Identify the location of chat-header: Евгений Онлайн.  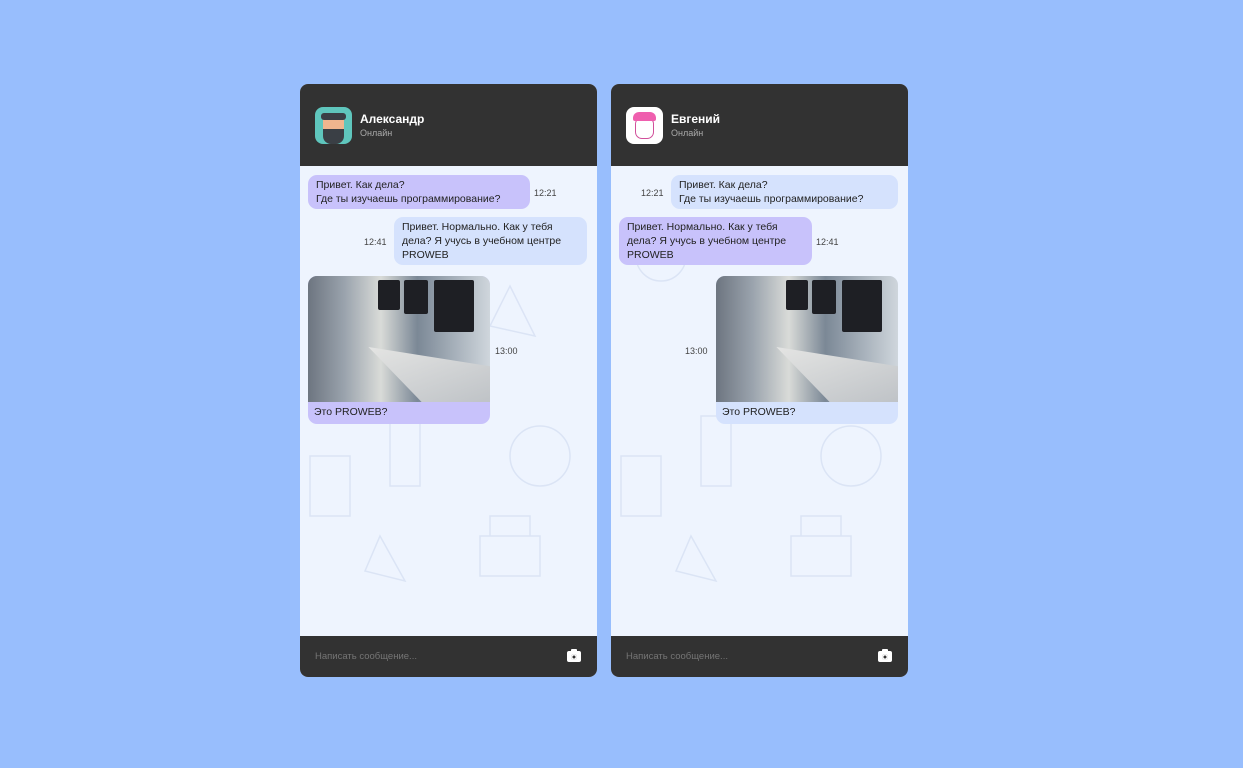
(759, 125).